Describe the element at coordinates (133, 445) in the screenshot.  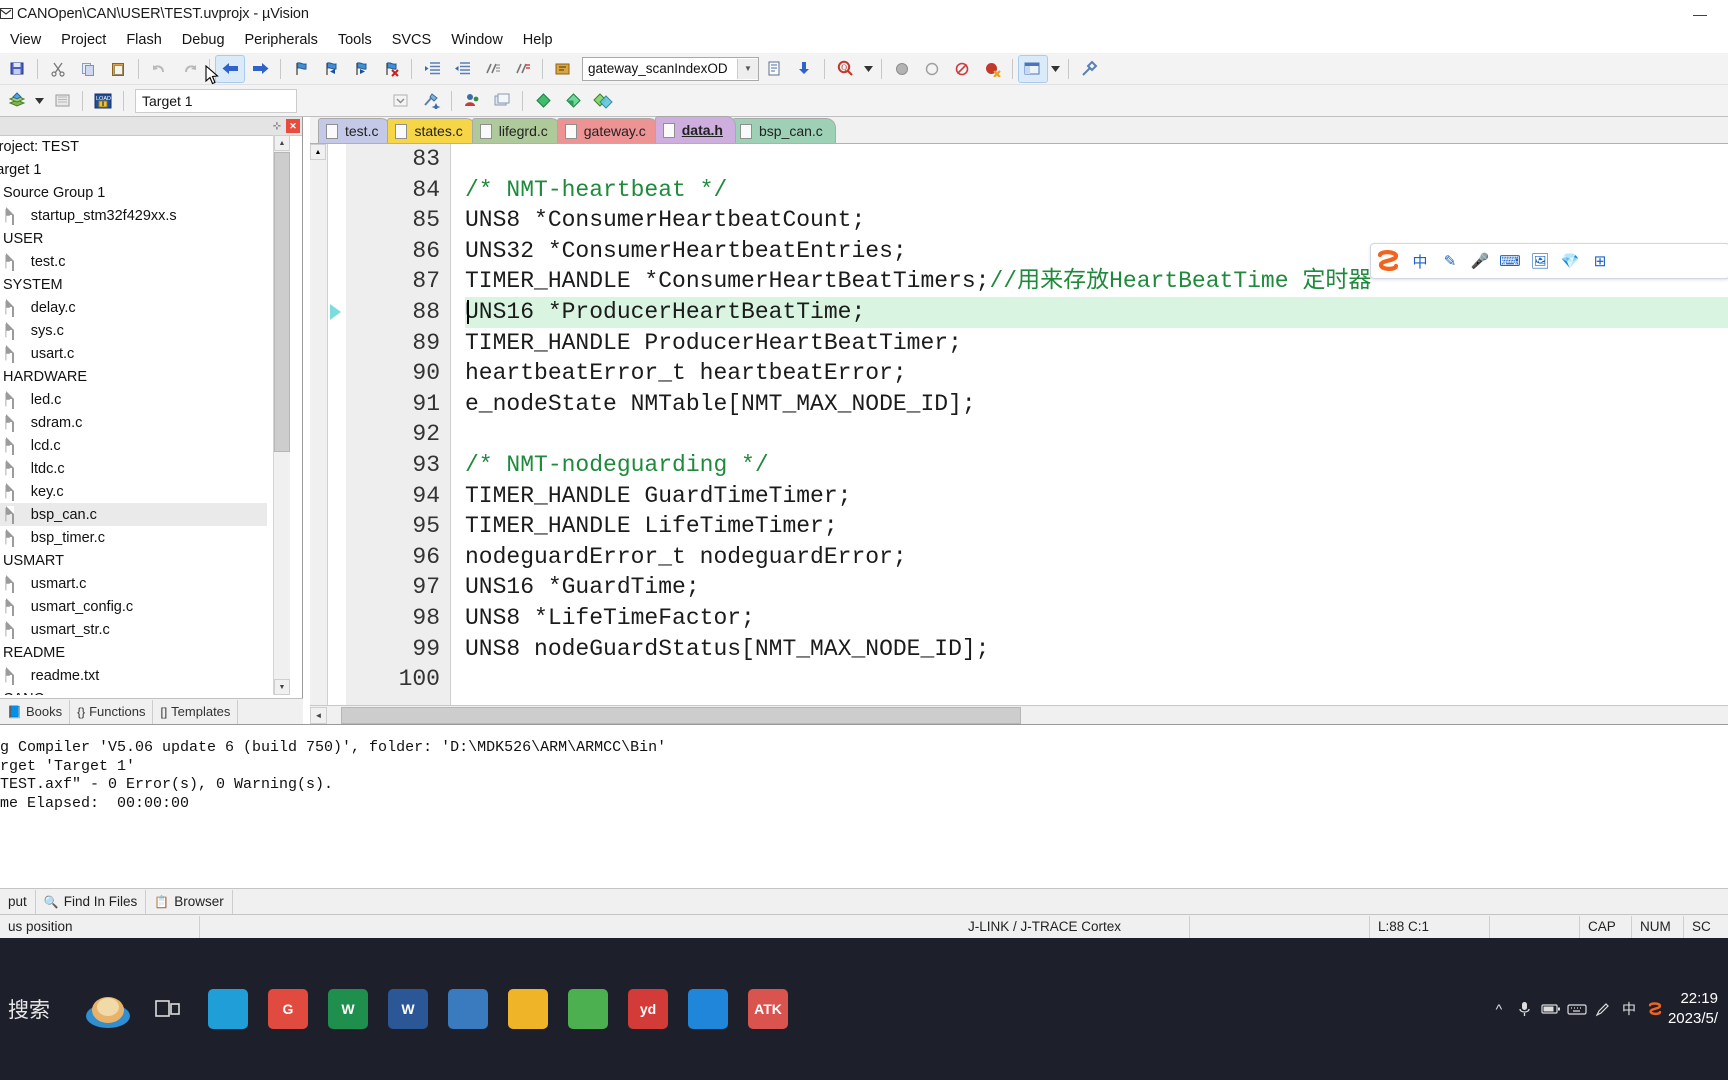
I see `tree-item-lcd-c: ├ lcd.c` at that location.